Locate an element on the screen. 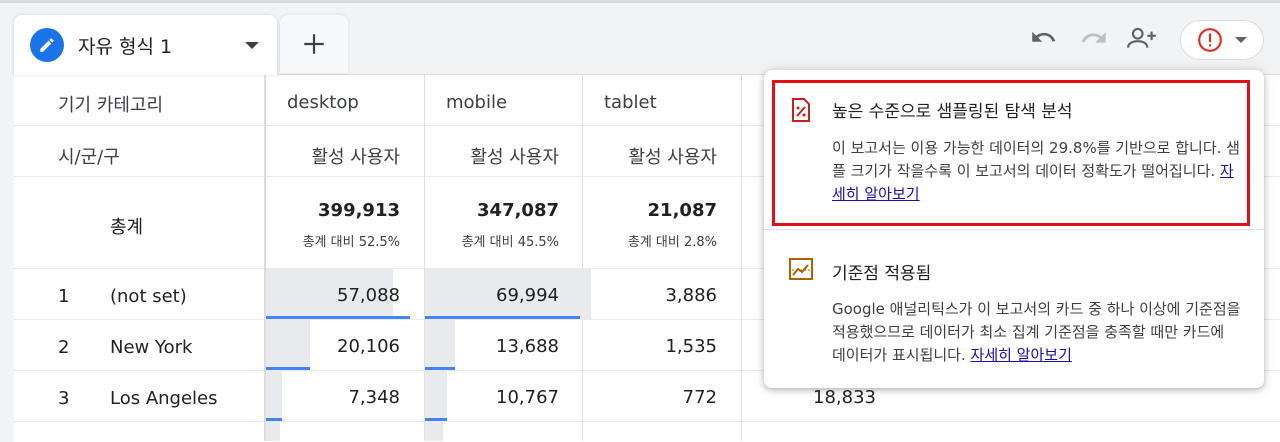 This screenshot has width=1280, height=442. bar-mobile-row4 is located at coordinates (434, 431).